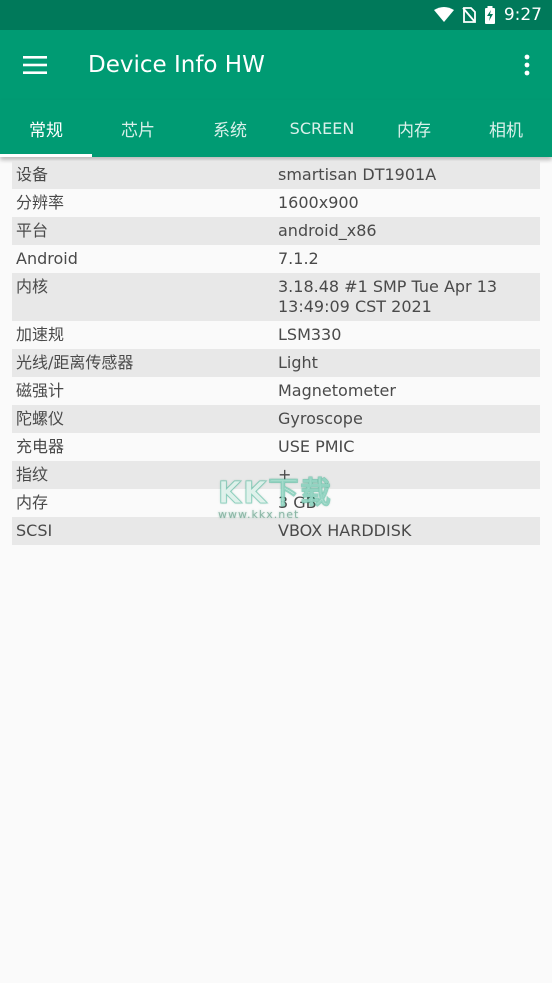  Describe the element at coordinates (443, 15) in the screenshot. I see `wifi-icon` at that location.